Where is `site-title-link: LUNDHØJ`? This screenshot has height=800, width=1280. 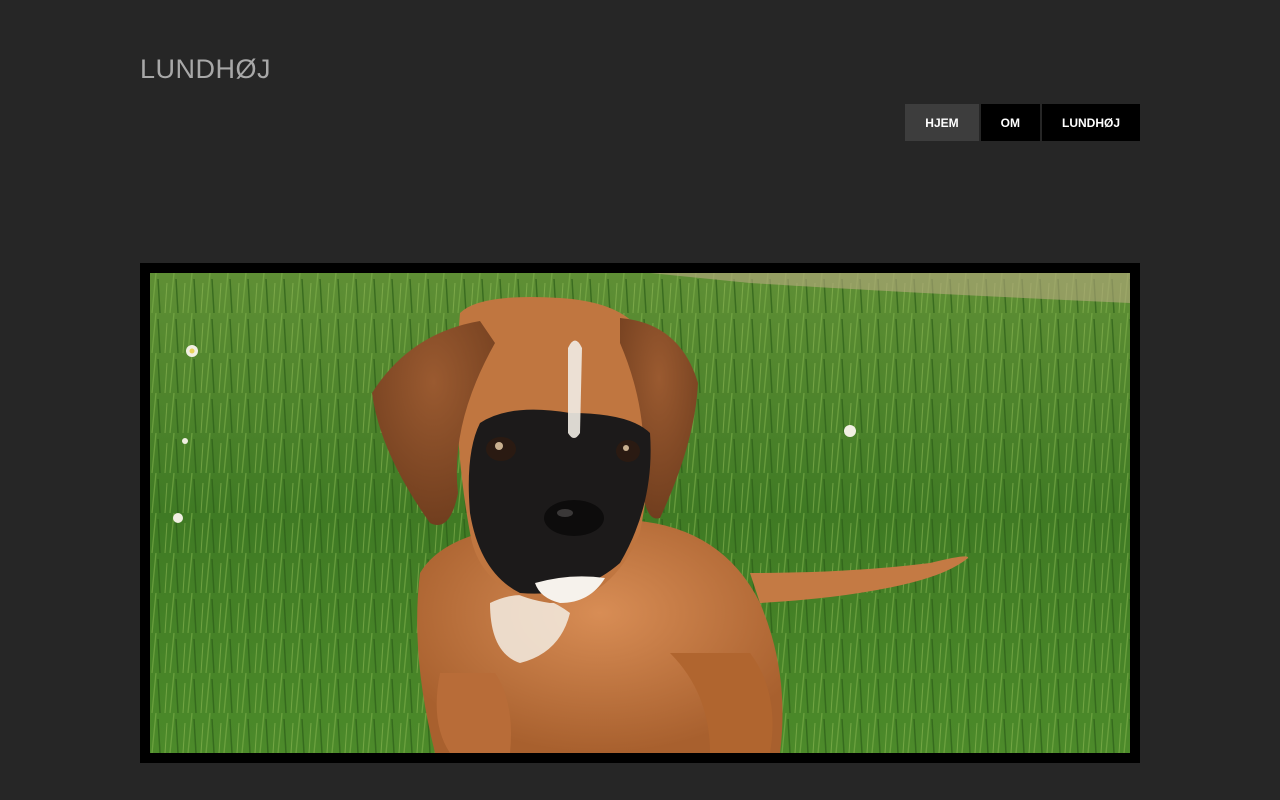 site-title-link: LUNDHØJ is located at coordinates (205, 69).